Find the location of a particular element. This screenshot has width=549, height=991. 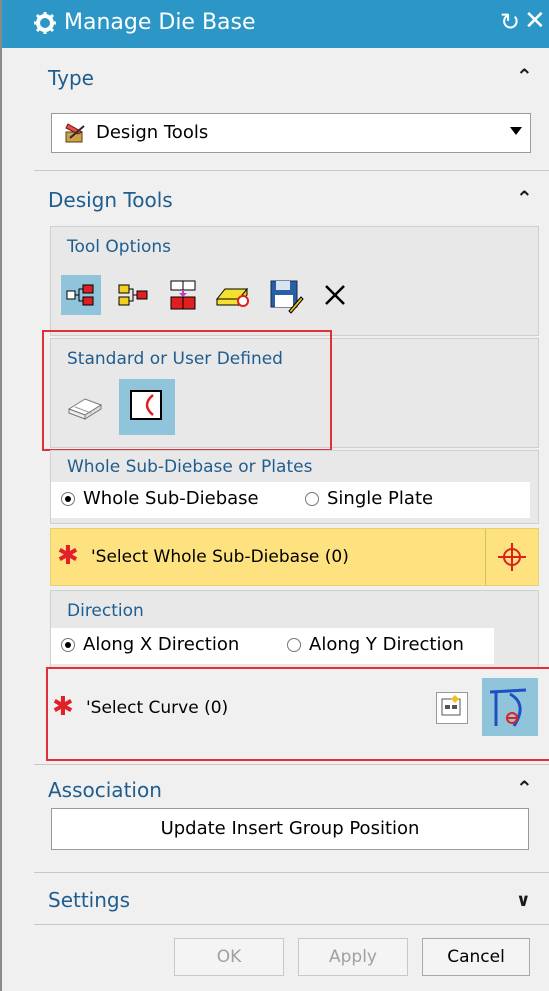

cancel-button: Cancel is located at coordinates (476, 957).